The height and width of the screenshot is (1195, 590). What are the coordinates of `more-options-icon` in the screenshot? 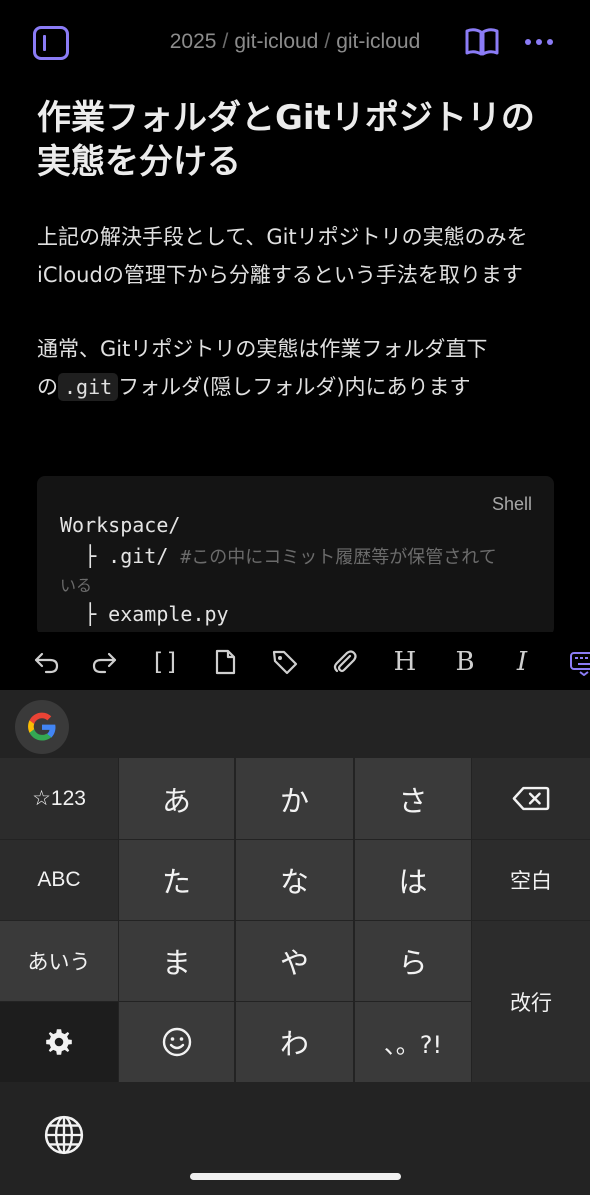 It's located at (539, 42).